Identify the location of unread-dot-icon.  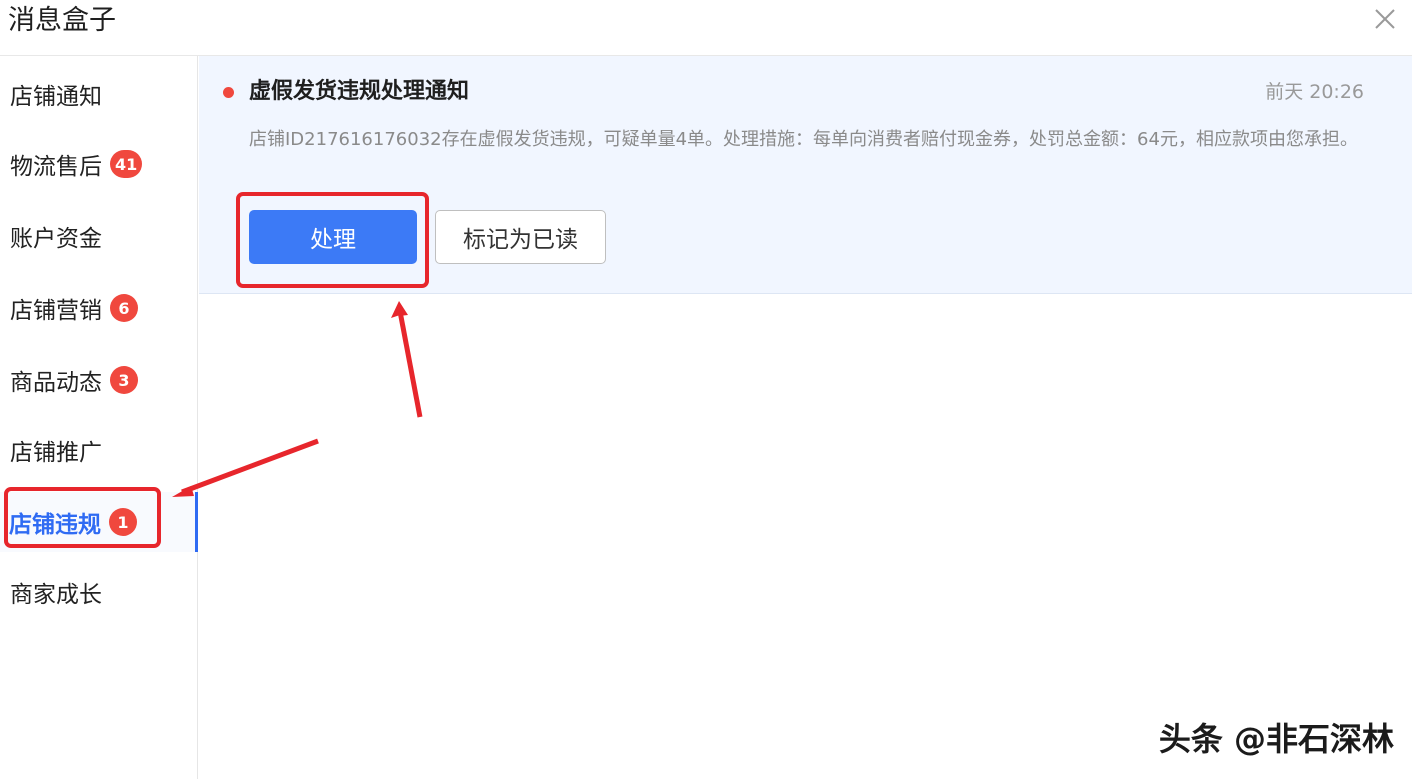
(228, 92).